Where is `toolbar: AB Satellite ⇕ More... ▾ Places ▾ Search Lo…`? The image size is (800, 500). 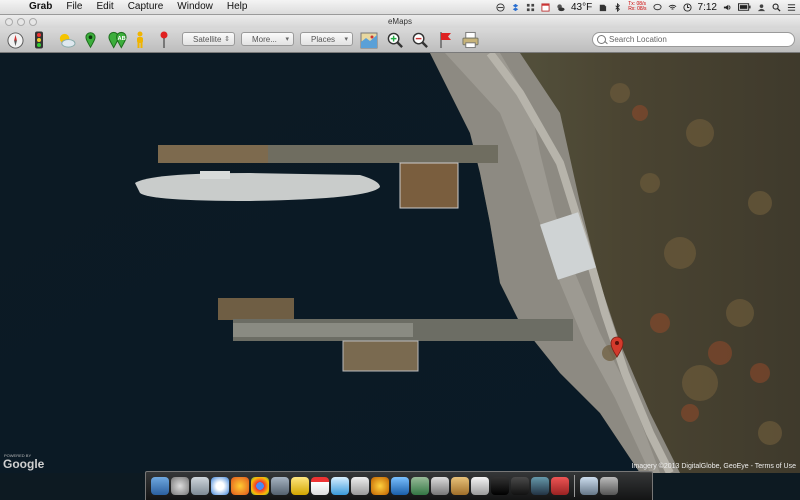 toolbar: AB Satellite ⇕ More... ▾ Places ▾ Search Lo… is located at coordinates (400, 40).